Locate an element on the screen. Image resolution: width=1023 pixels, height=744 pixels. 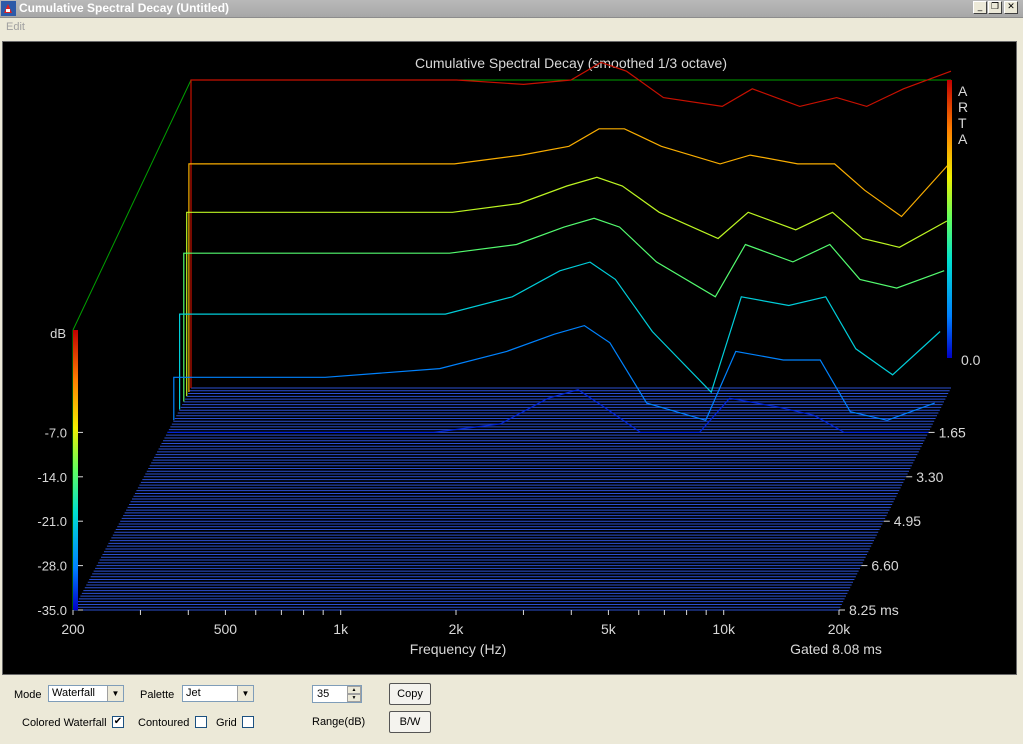
range-label: Range(dB) is located at coordinates (339, 722).